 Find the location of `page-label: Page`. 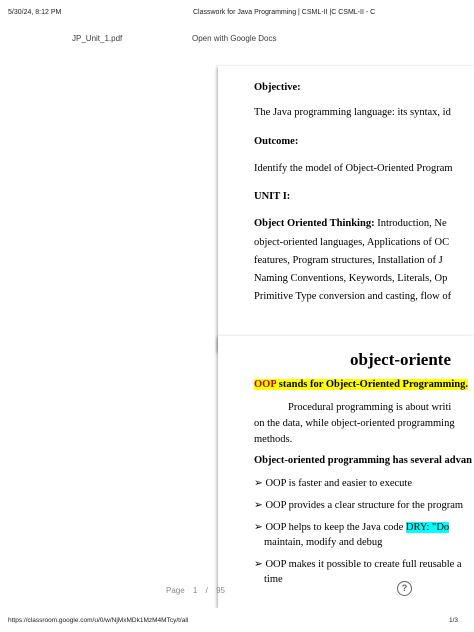

page-label: Page is located at coordinates (175, 590).